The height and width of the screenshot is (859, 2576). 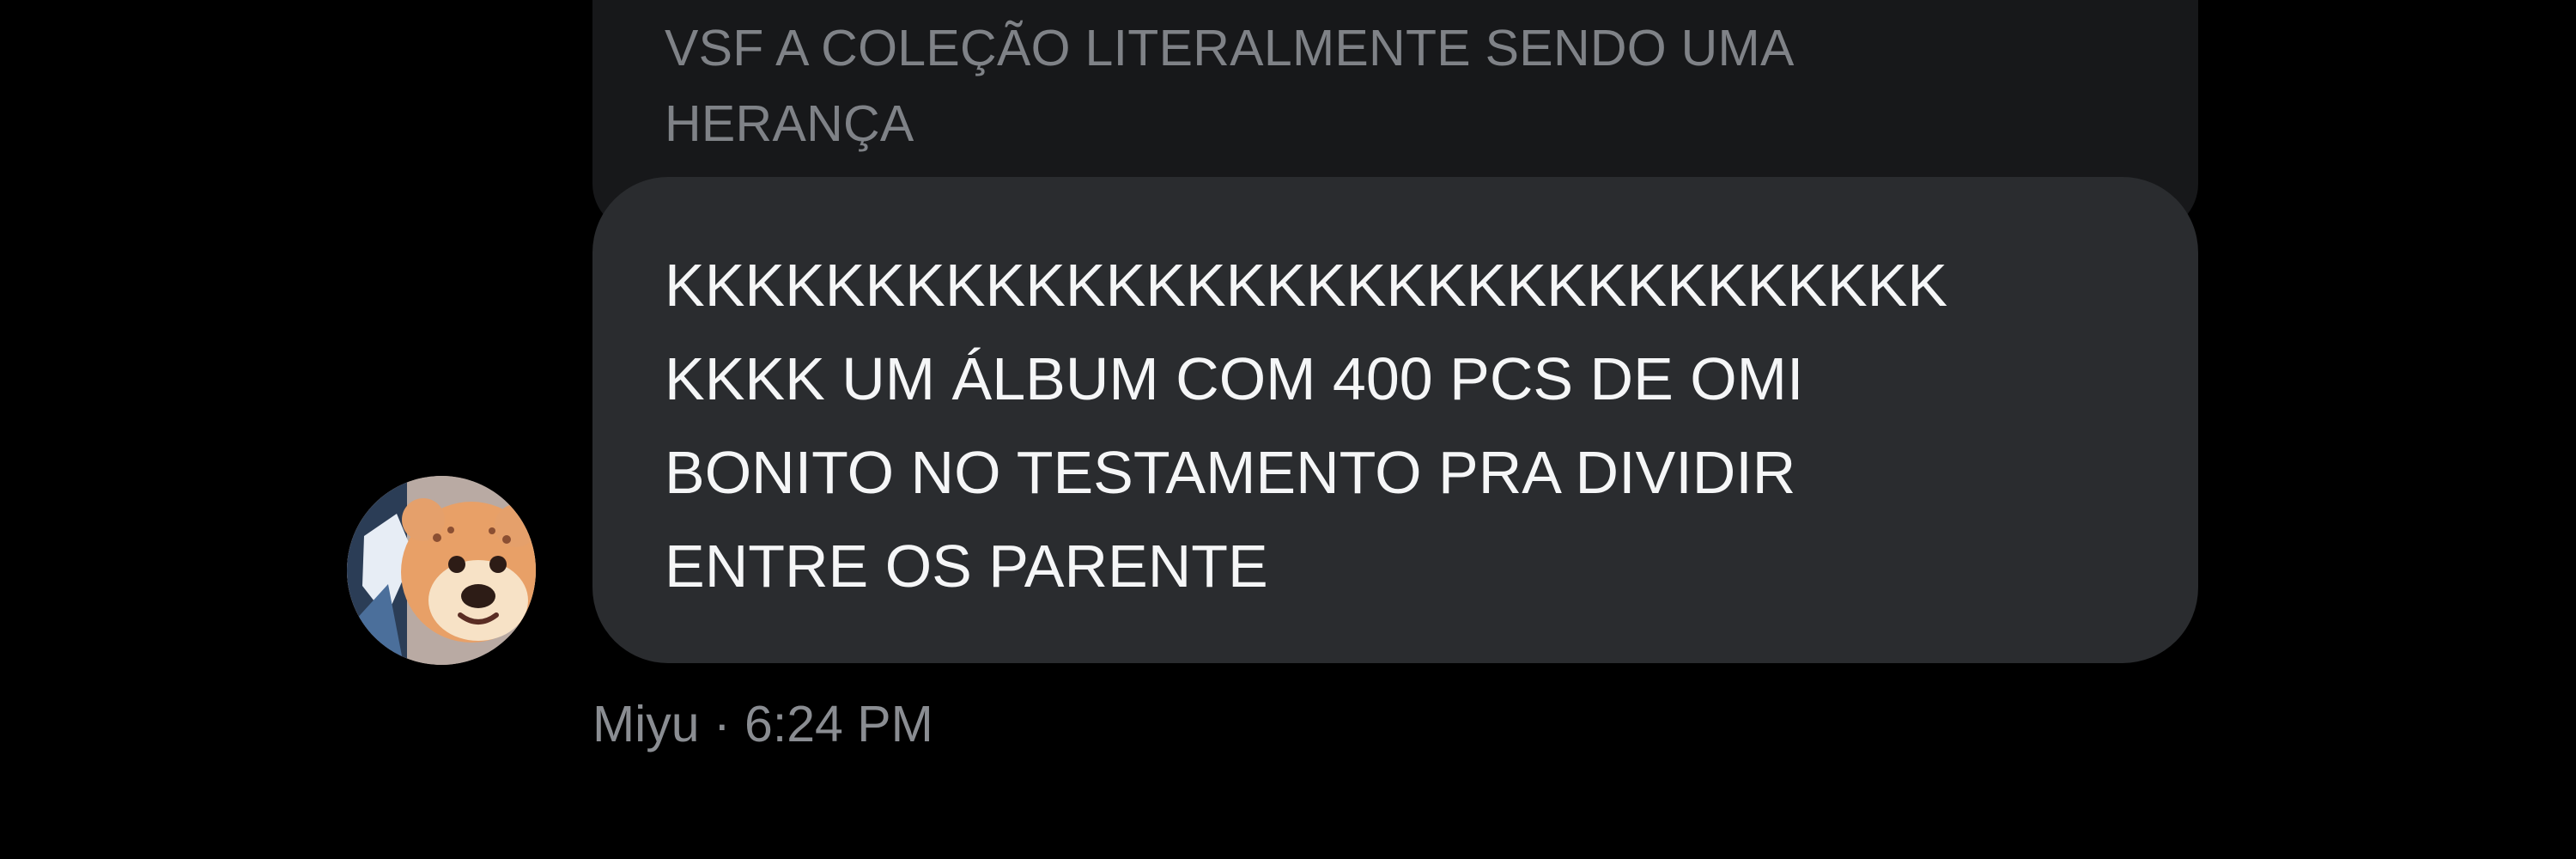 I want to click on sticker-avatar-icon, so click(x=441, y=570).